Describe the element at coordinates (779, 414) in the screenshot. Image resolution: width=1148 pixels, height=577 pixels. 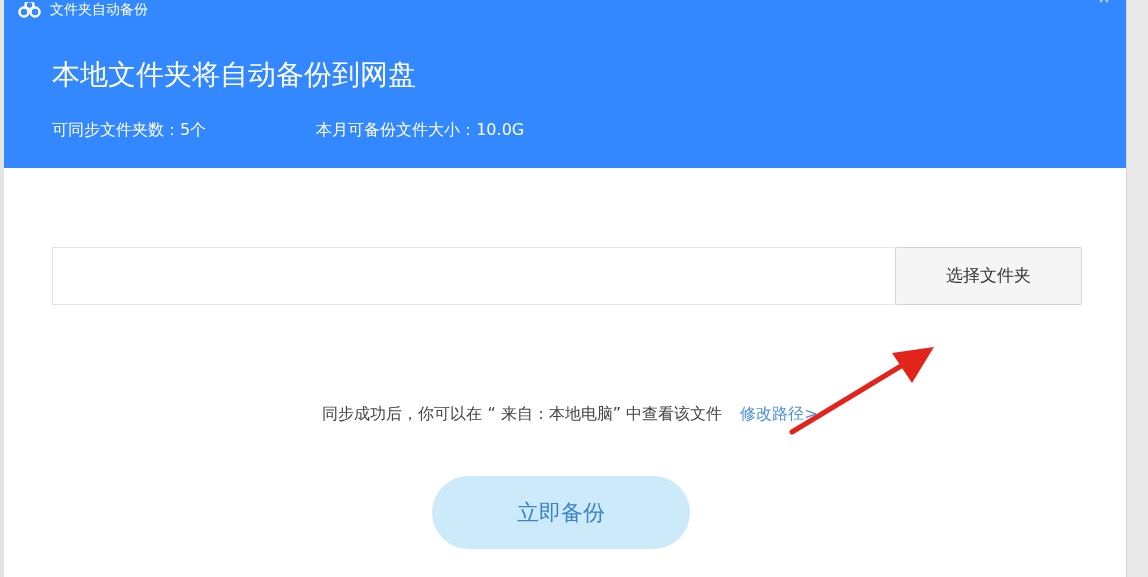
I see `change-path-link: 修改路径>` at that location.